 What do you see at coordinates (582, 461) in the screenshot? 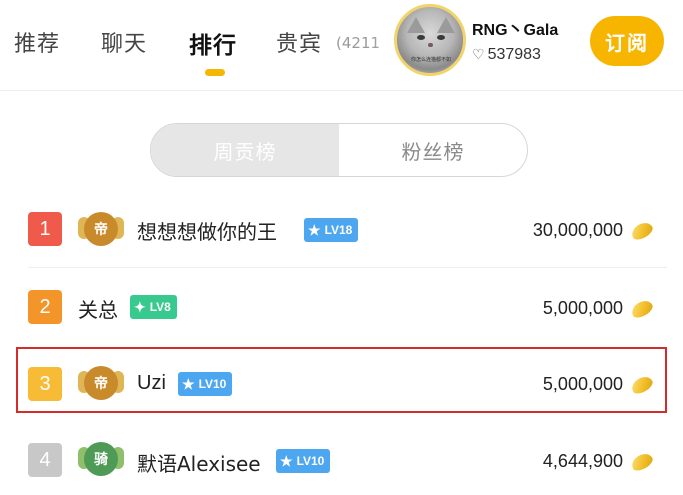
I see `contribution-amount: 4,644,900` at bounding box center [582, 461].